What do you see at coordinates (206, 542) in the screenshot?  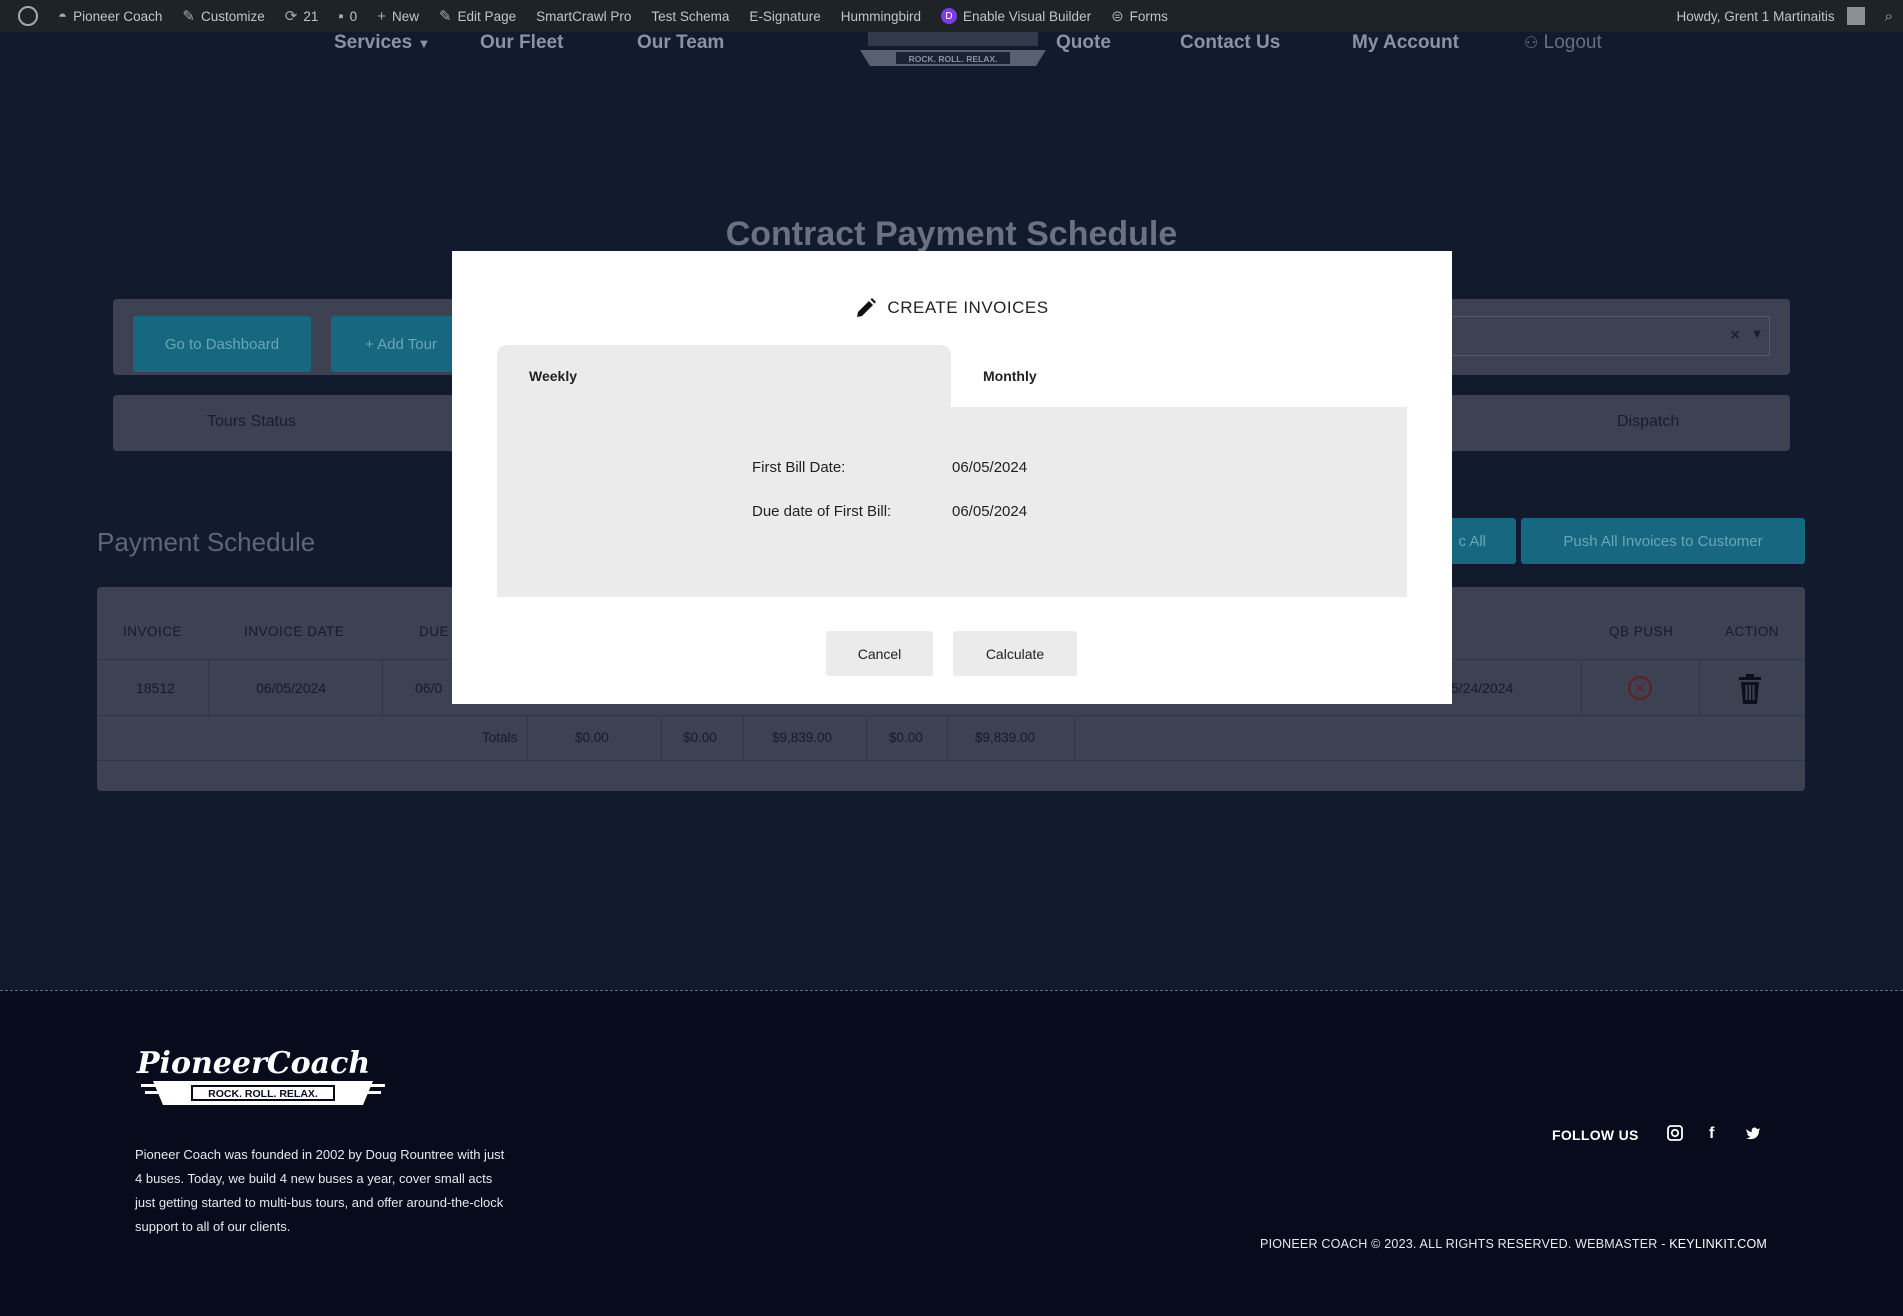 I see `section-title: Payment Schedule` at bounding box center [206, 542].